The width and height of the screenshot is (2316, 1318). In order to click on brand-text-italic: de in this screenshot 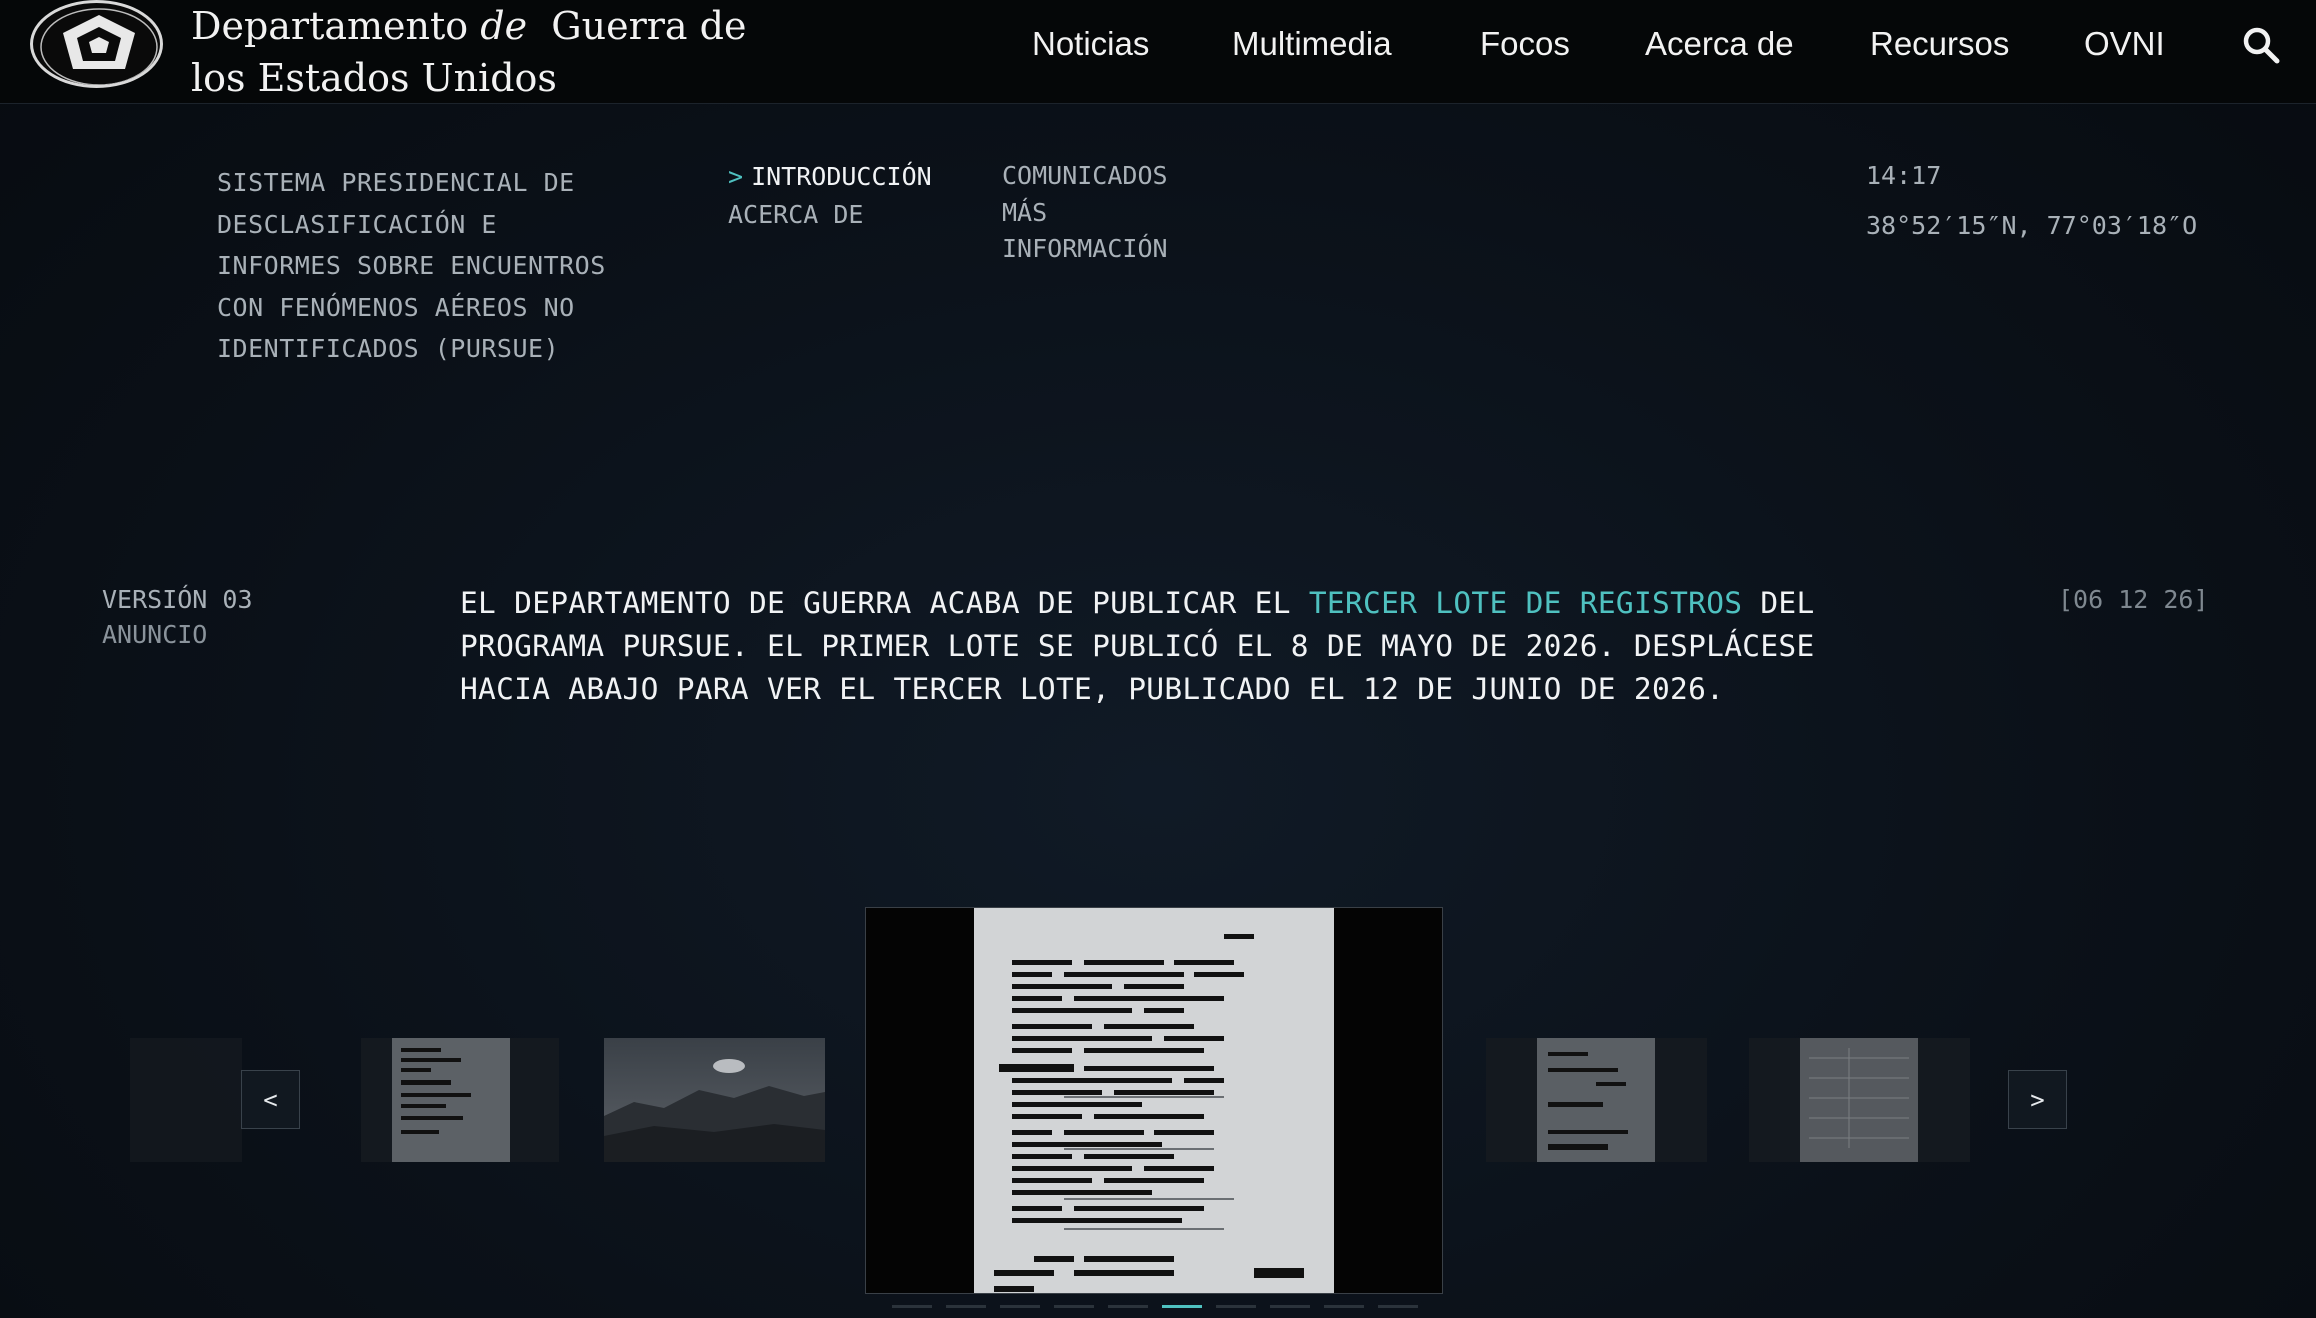, I will do `click(504, 26)`.